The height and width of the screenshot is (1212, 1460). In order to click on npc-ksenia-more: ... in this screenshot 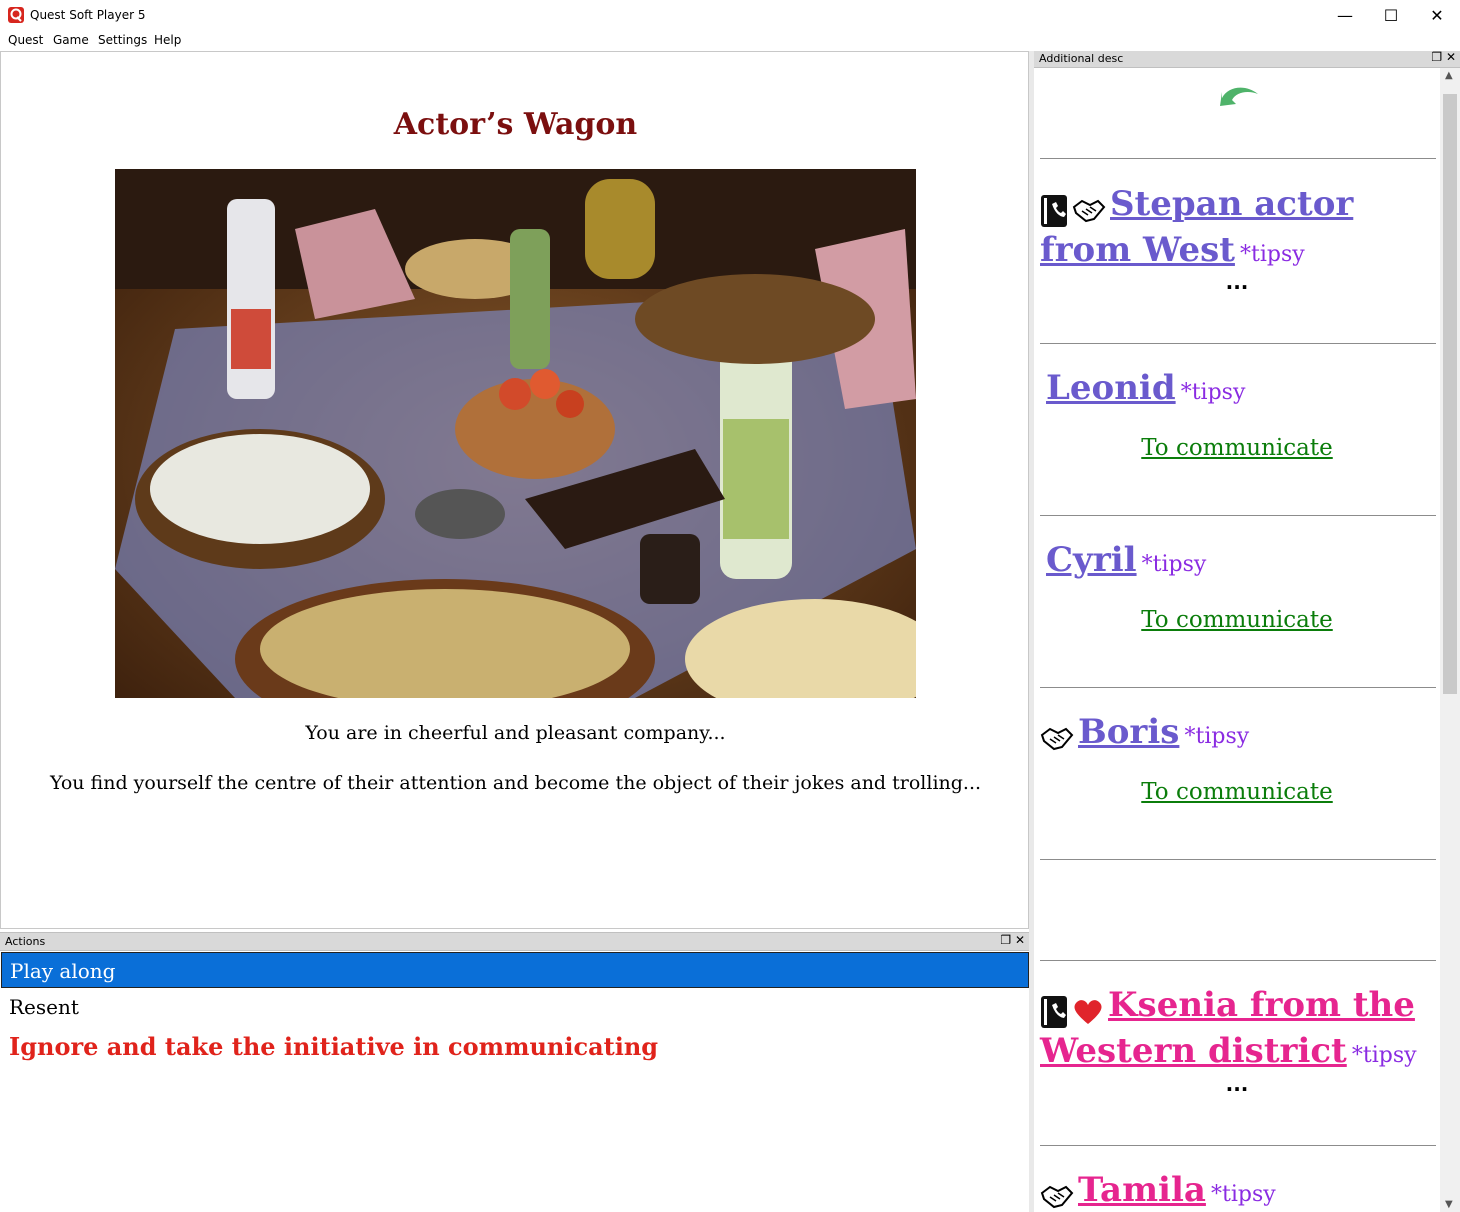, I will do `click(1237, 1084)`.